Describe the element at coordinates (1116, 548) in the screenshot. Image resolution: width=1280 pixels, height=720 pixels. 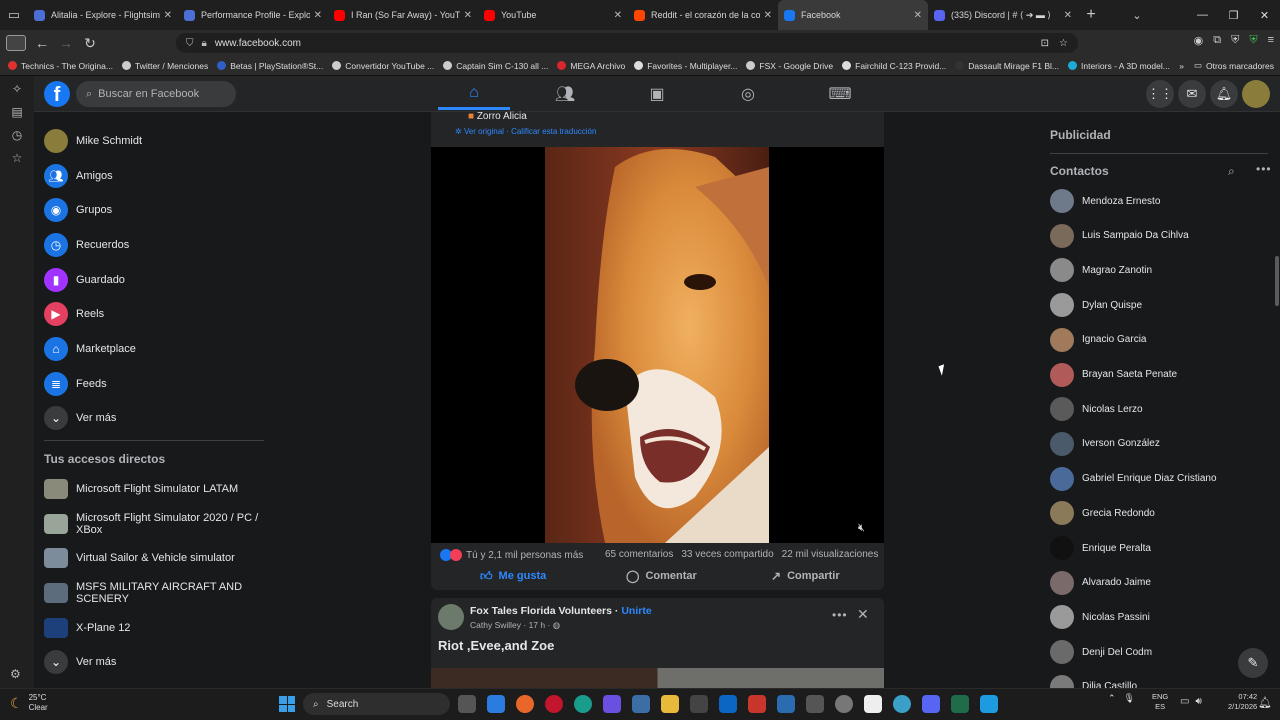
I see `contact-name: Enrique Peralta` at that location.